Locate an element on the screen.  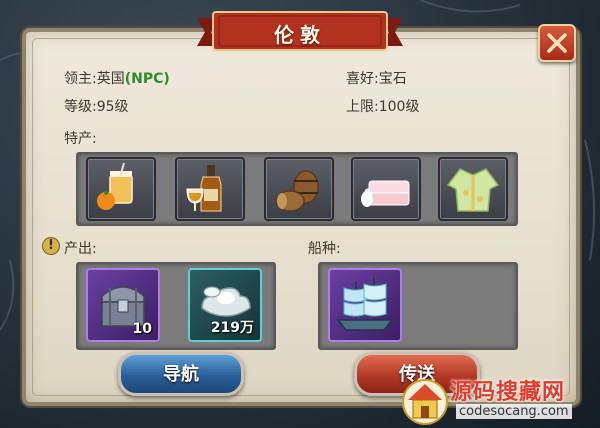
watermark-title: 源码搜藏网 is located at coordinates (508, 392).